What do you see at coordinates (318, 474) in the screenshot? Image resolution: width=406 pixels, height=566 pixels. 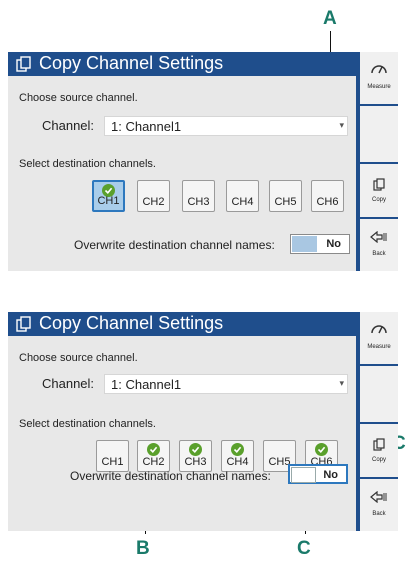 I see `overwrite-toggle-bottom: No` at bounding box center [318, 474].